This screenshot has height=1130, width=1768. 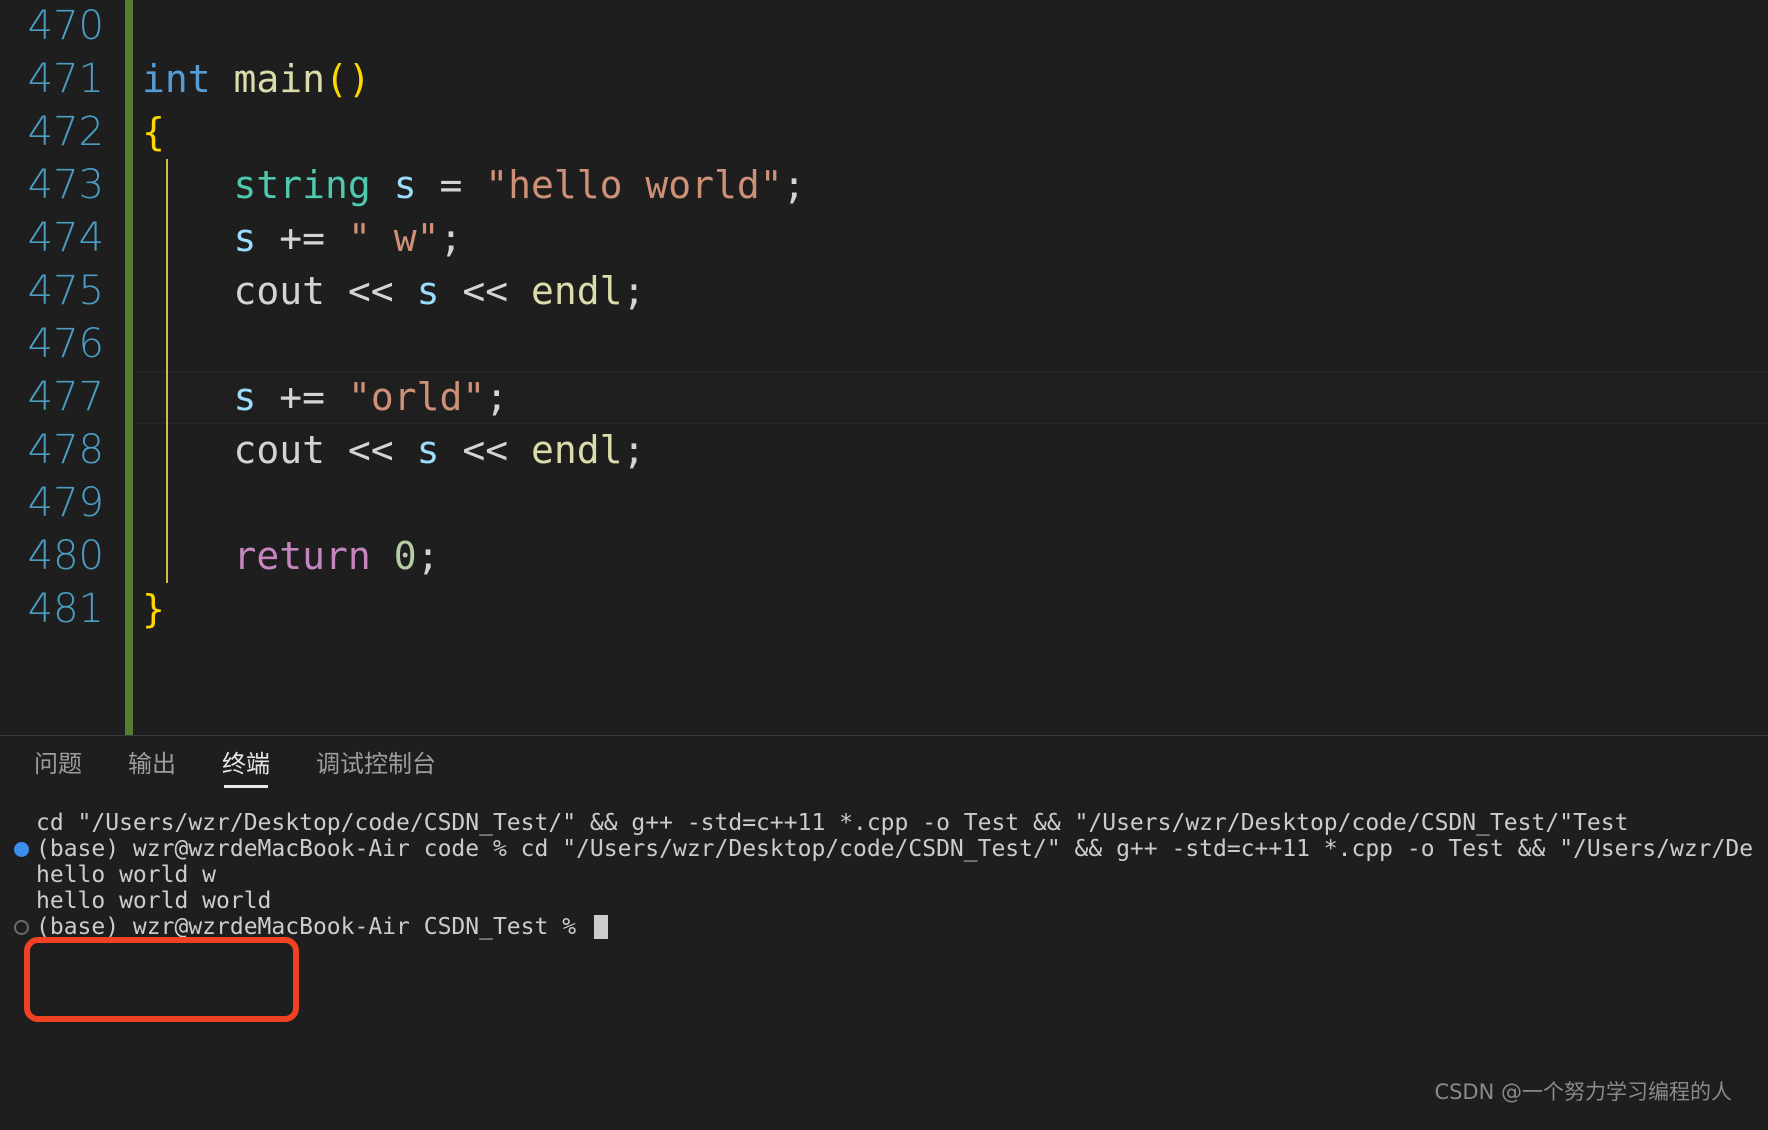 I want to click on code-line-text: cout << s << endl;, so click(x=394, y=291).